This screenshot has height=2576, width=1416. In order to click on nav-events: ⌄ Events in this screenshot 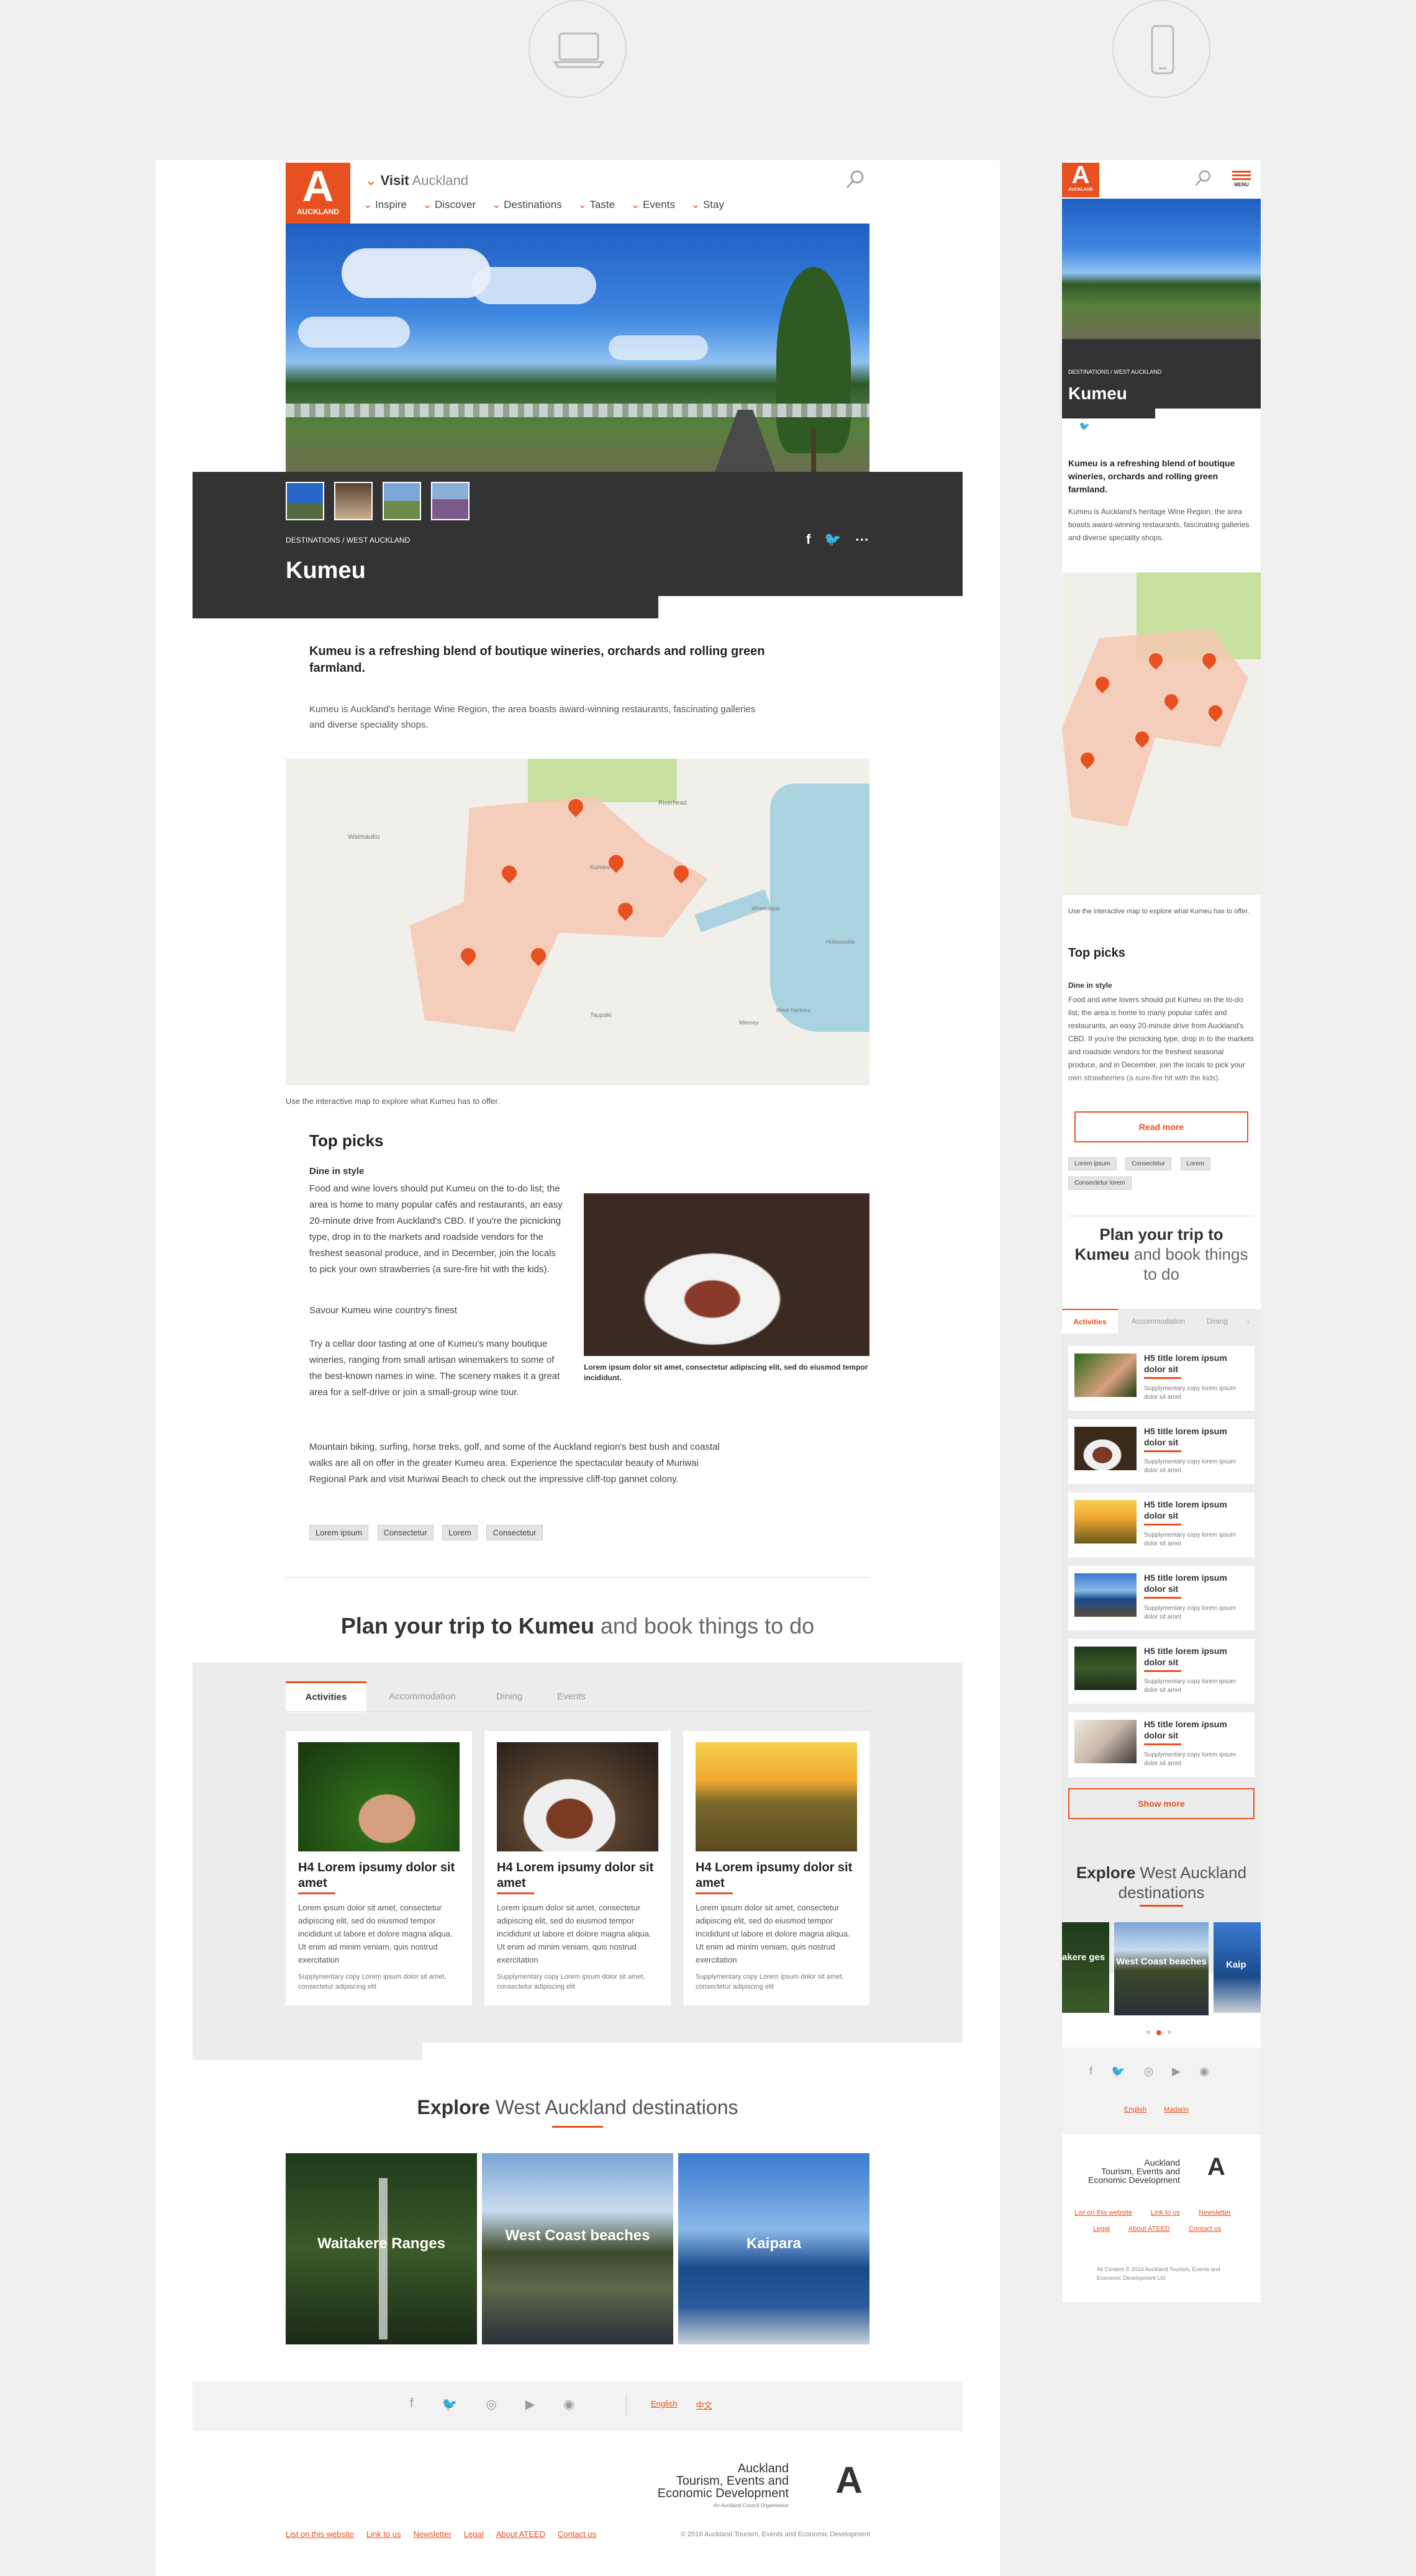, I will do `click(653, 205)`.